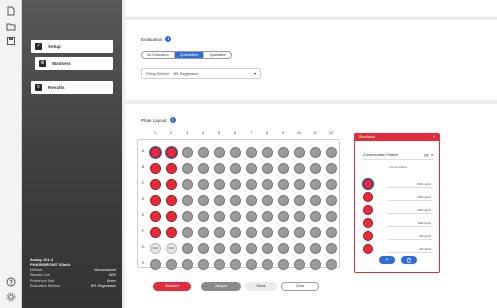 The image size is (497, 308). Describe the element at coordinates (203, 216) in the screenshot. I see `well-E4` at that location.